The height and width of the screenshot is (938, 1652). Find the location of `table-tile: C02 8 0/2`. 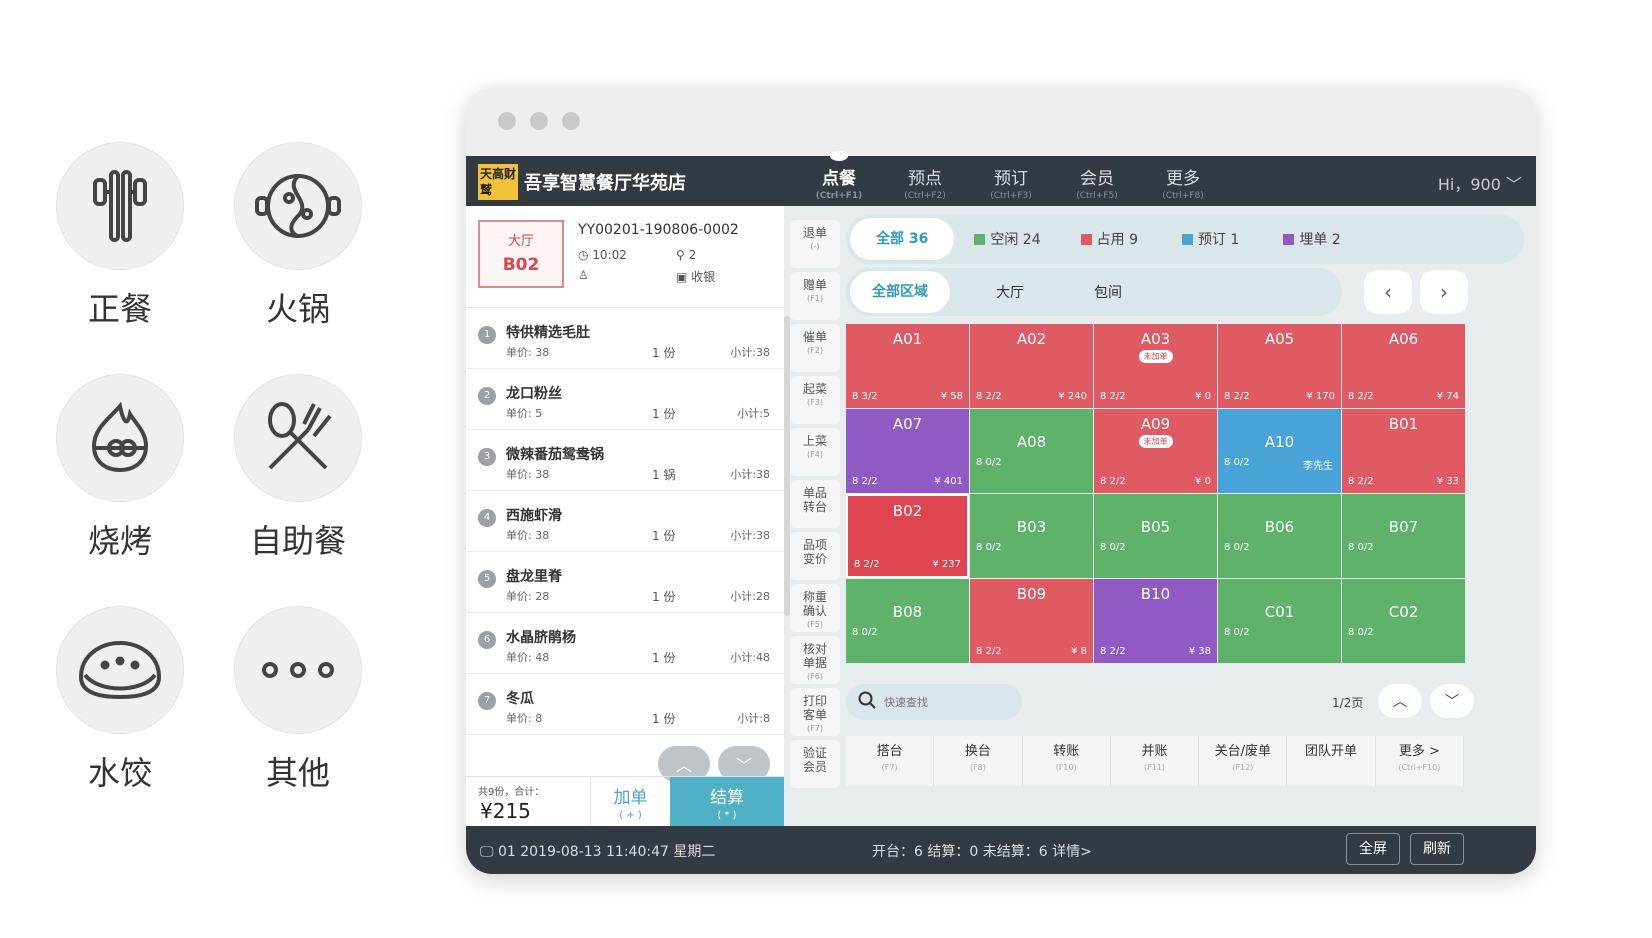

table-tile: C02 8 0/2 is located at coordinates (1403, 621).